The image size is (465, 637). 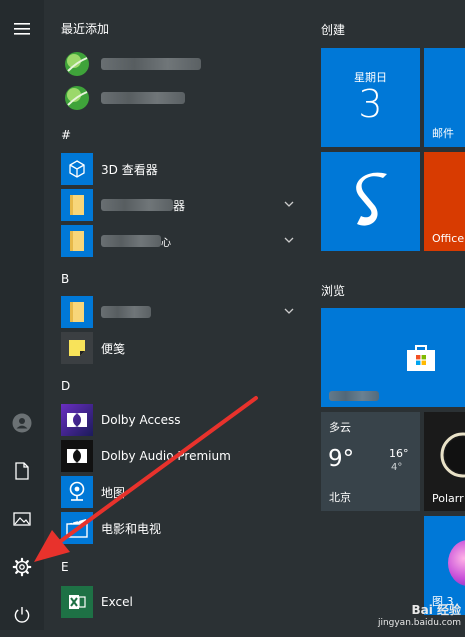 I want to click on watermark-logo-text: Bai 经验, so click(x=436, y=610).